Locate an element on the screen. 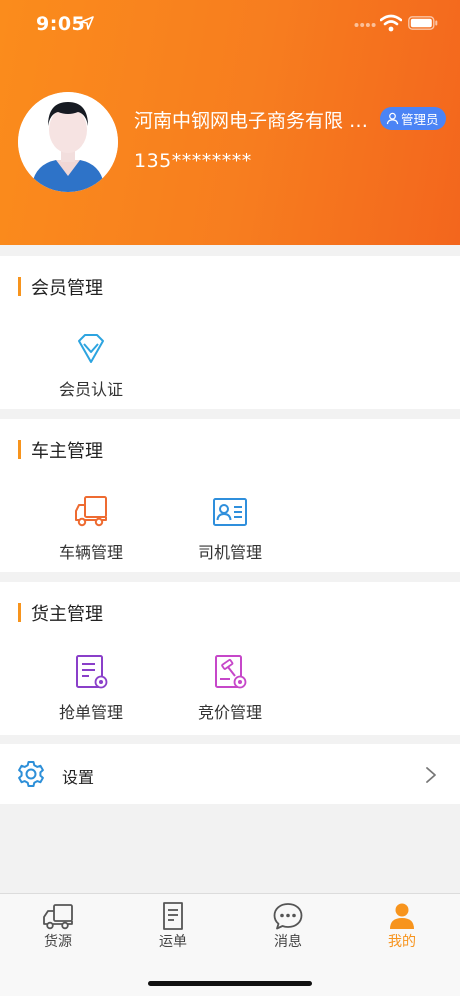 Image resolution: width=460 pixels, height=996 pixels. avatar is located at coordinates (68, 142).